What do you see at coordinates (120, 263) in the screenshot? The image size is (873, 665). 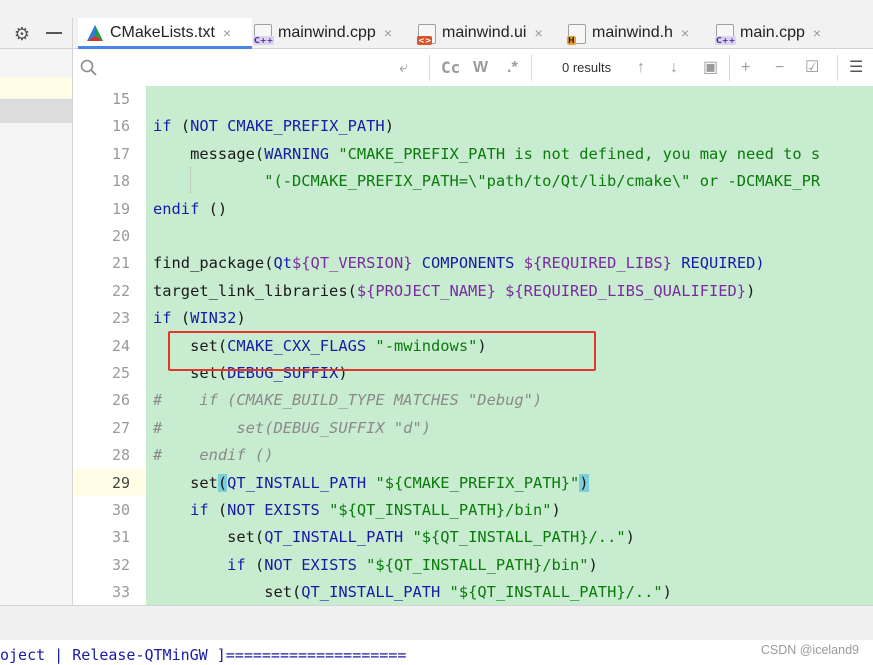 I see `line-number: 21` at bounding box center [120, 263].